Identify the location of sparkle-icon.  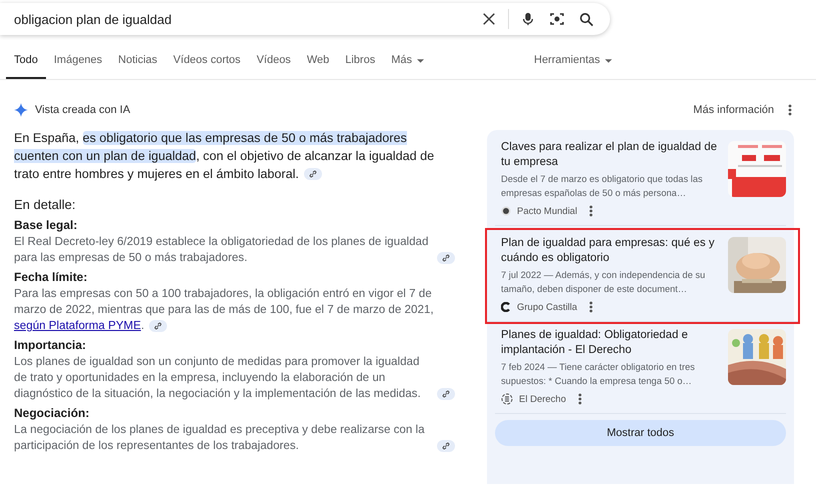
(21, 110).